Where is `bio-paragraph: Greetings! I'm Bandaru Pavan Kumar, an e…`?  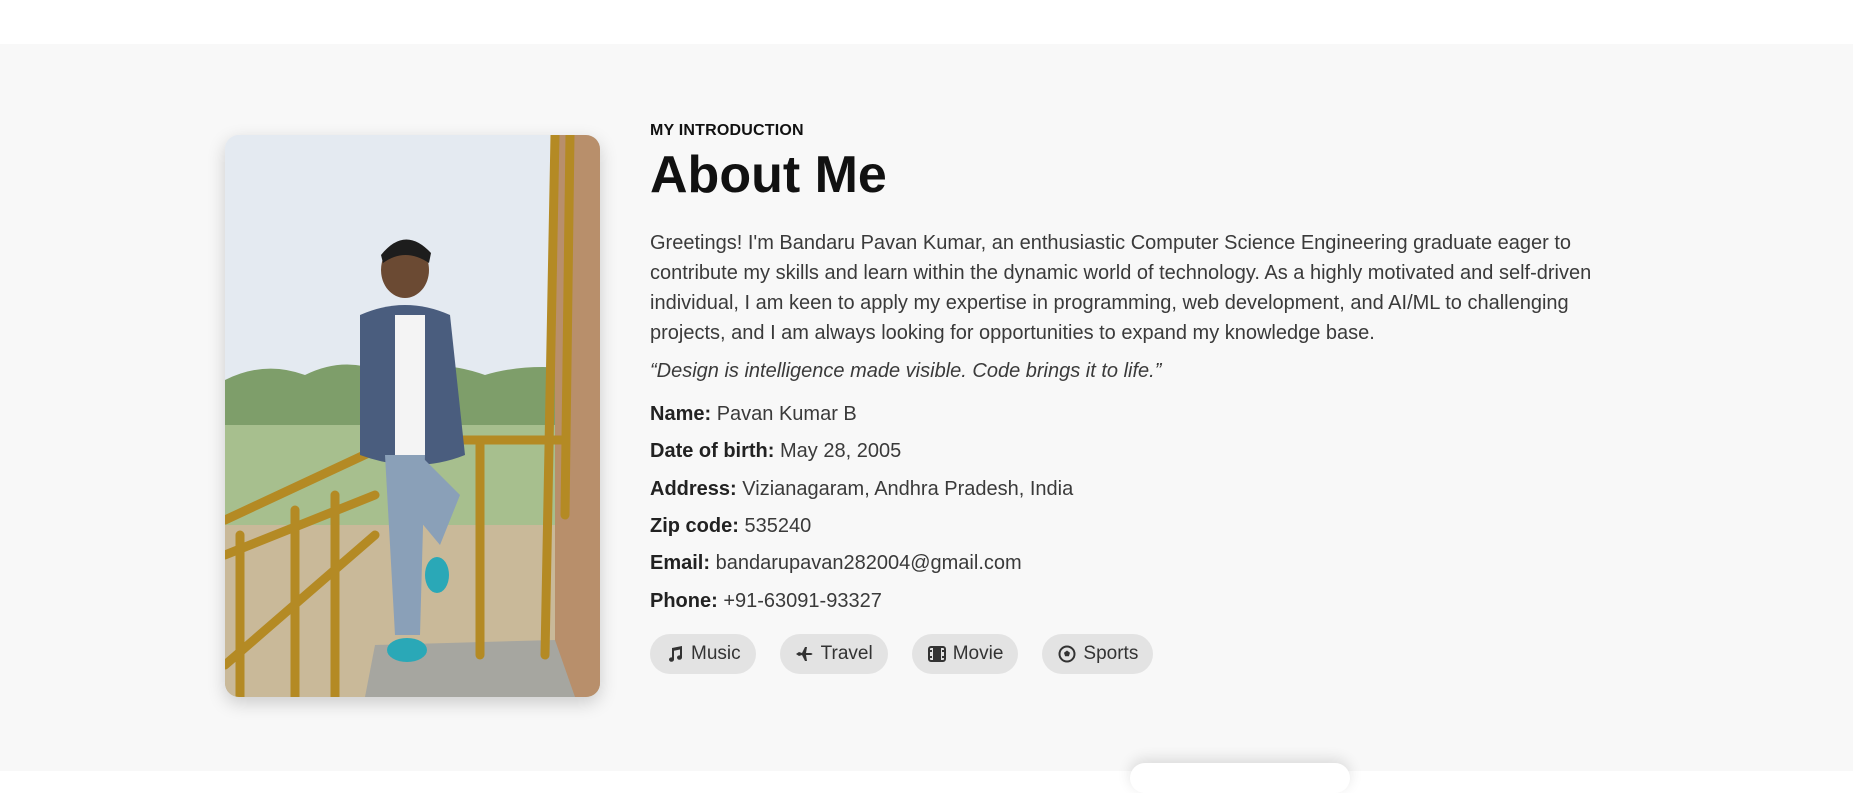 bio-paragraph: Greetings! I'm Bandaru Pavan Kumar, an e… is located at coordinates (1121, 287).